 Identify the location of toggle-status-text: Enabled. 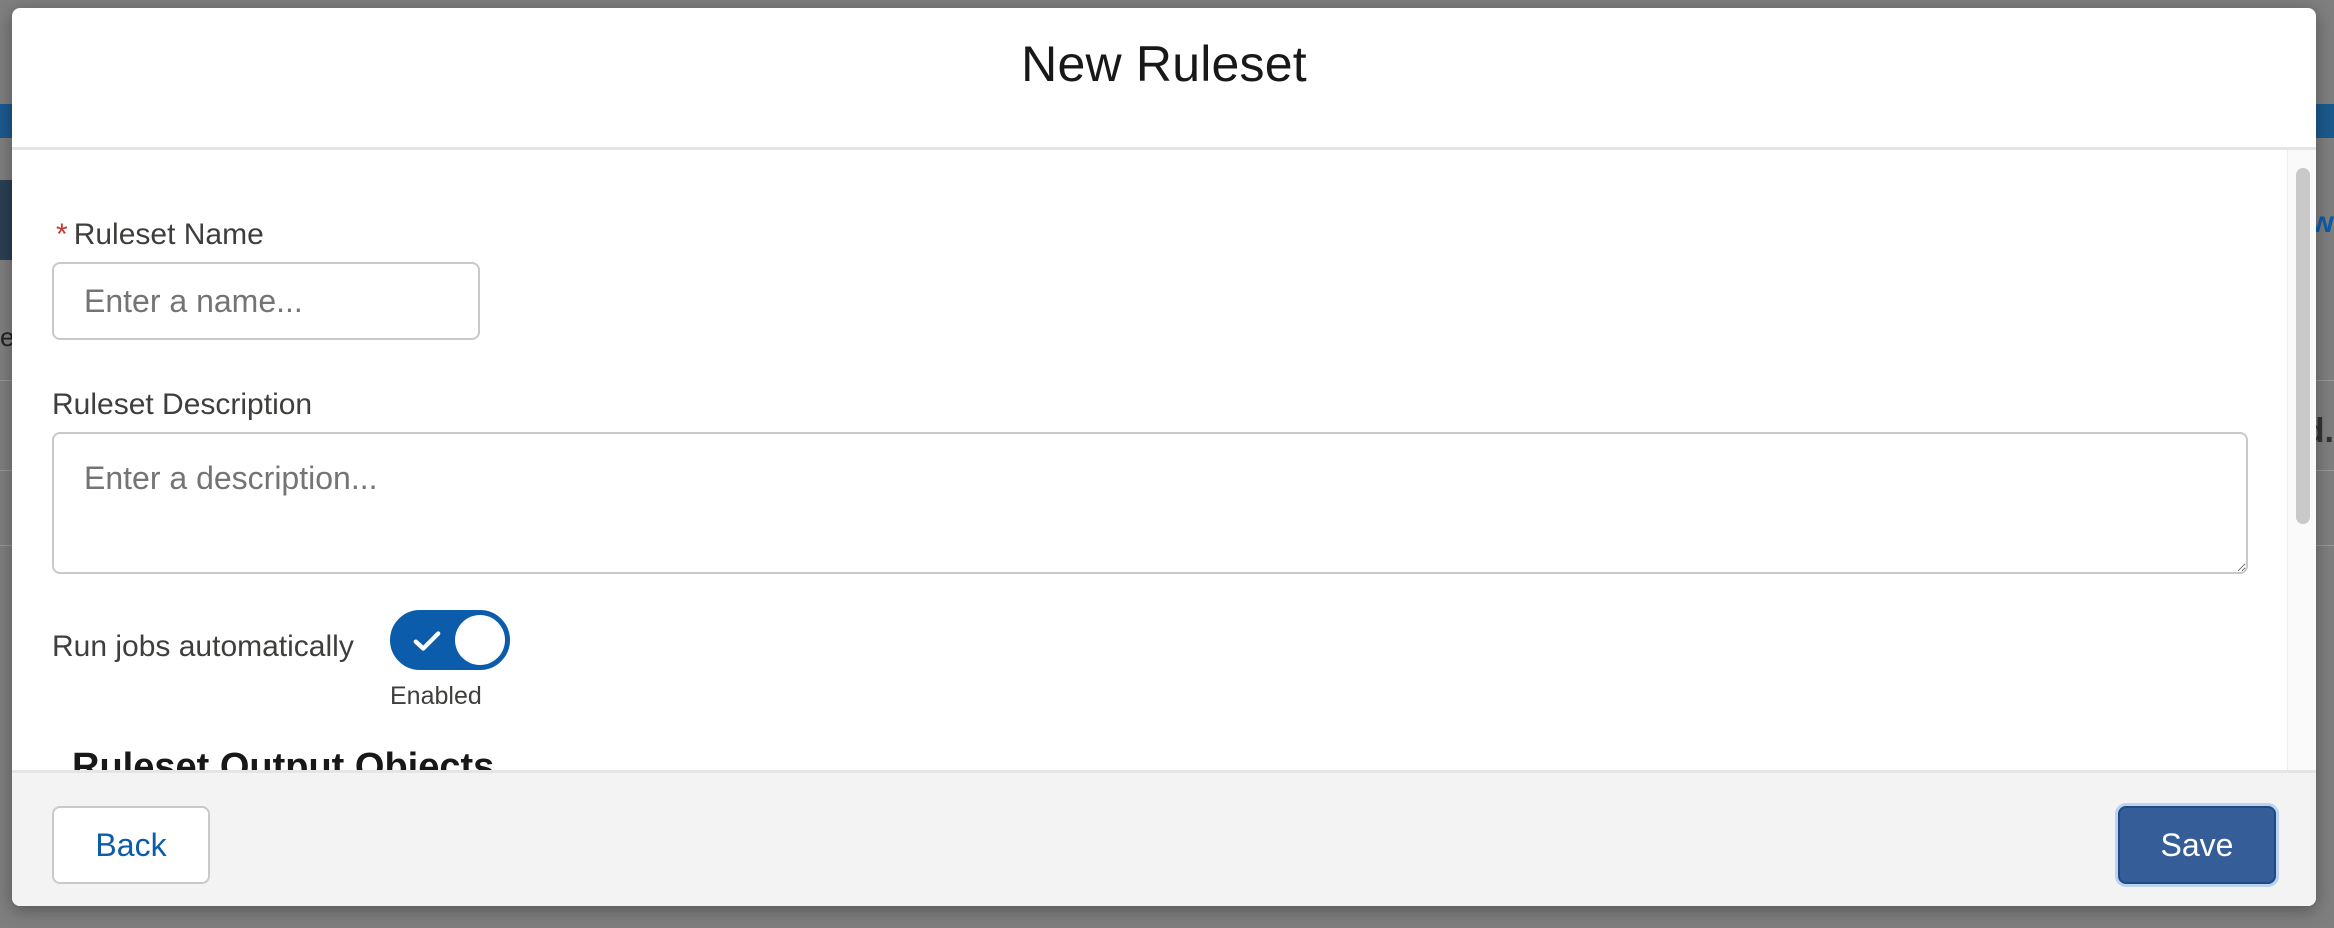
(436, 696).